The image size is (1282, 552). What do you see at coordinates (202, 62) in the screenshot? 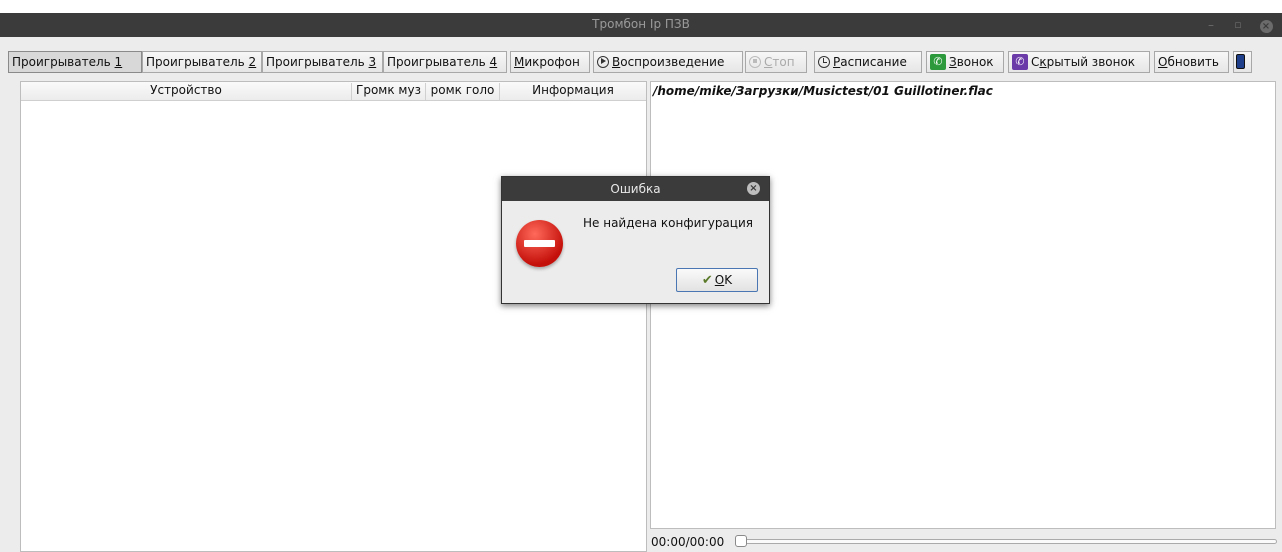
I see `player-2-button: Проигрыватель 2` at bounding box center [202, 62].